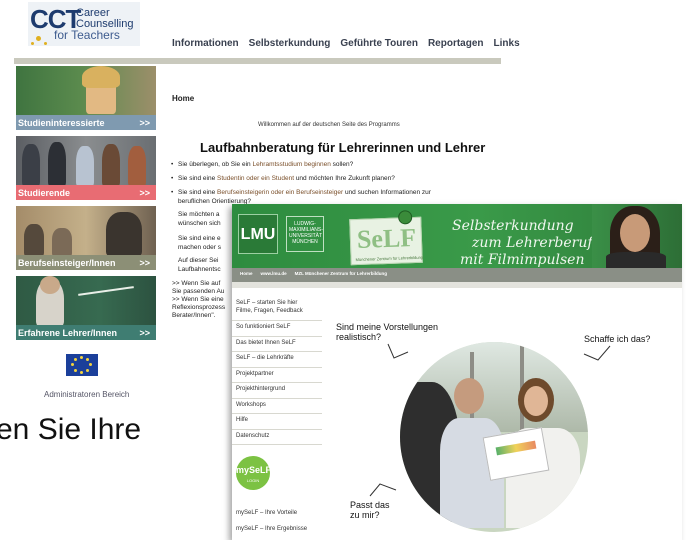 The image size is (686, 540). Describe the element at coordinates (86, 301) in the screenshot. I see `teacher-photo` at that location.